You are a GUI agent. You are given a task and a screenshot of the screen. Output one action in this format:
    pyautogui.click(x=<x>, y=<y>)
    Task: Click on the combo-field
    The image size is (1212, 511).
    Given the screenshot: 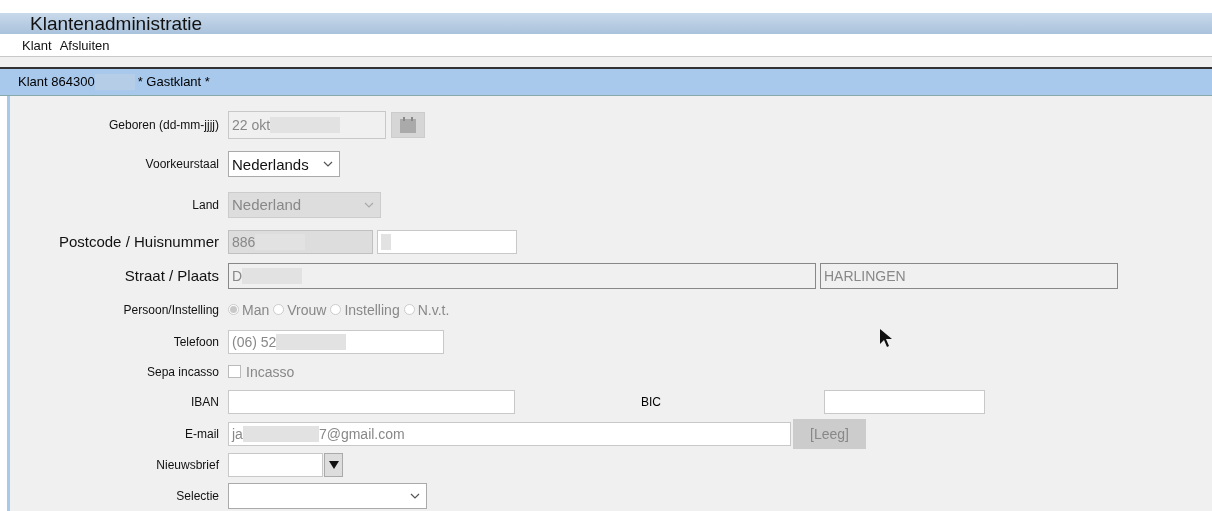 What is the action you would take?
    pyautogui.click(x=275, y=465)
    